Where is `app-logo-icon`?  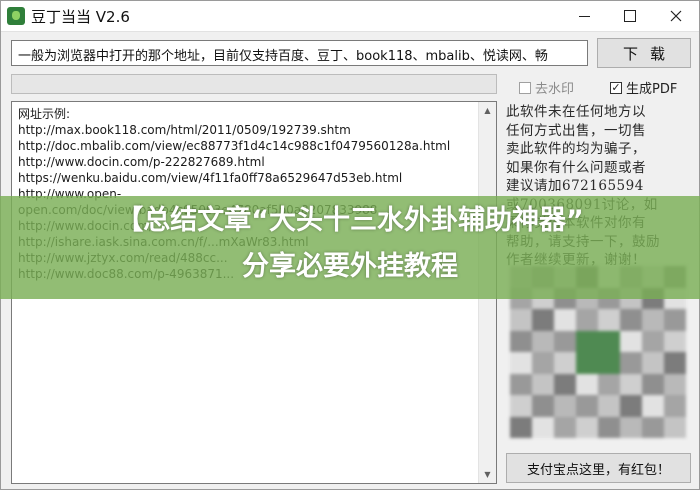
app-logo-icon is located at coordinates (16, 16).